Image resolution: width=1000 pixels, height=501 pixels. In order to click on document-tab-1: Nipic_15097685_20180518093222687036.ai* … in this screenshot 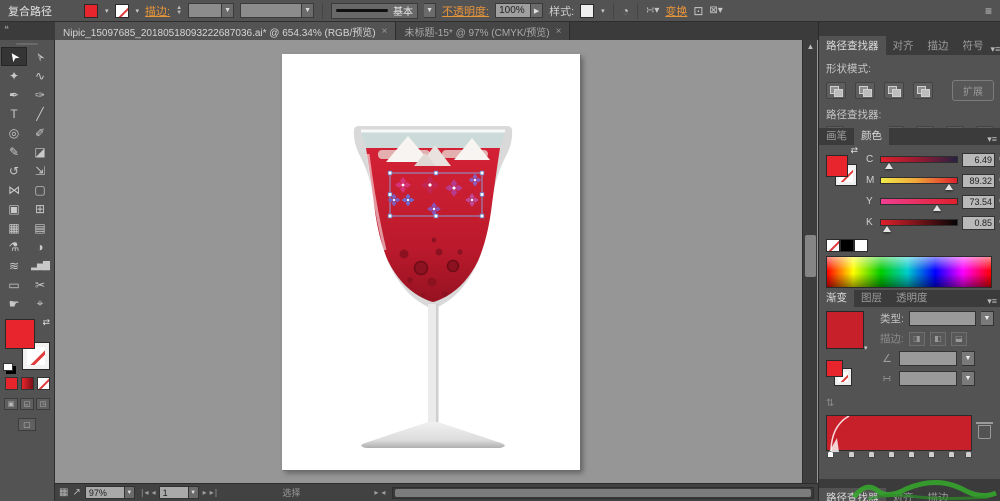, I will do `click(226, 31)`.